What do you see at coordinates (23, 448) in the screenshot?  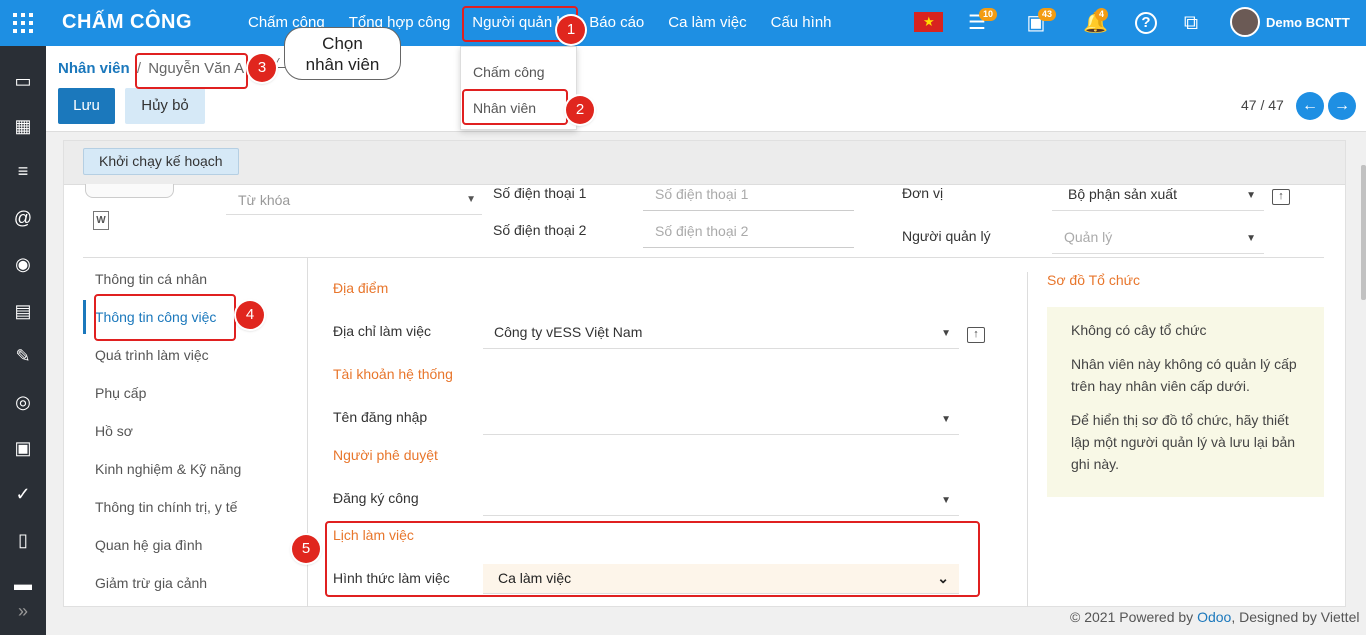 I see `badge-icon: ▣` at bounding box center [23, 448].